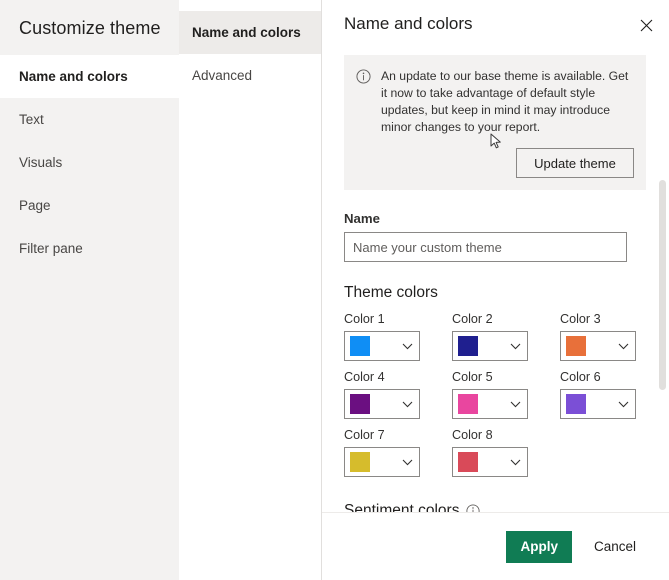 This screenshot has height=580, width=669. What do you see at coordinates (495, 24) in the screenshot?
I see `panel-header: Name and colors` at bounding box center [495, 24].